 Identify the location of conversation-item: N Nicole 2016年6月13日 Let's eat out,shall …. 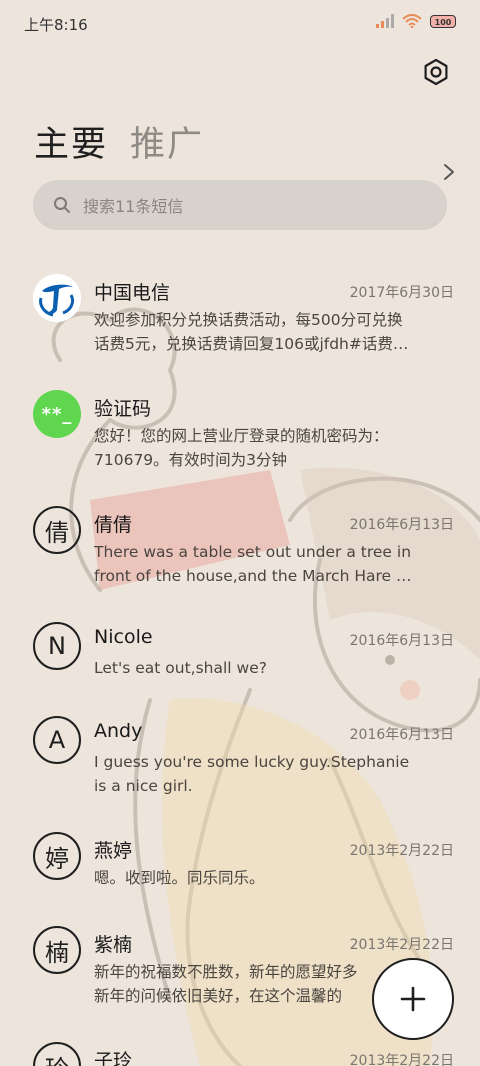
(240, 653).